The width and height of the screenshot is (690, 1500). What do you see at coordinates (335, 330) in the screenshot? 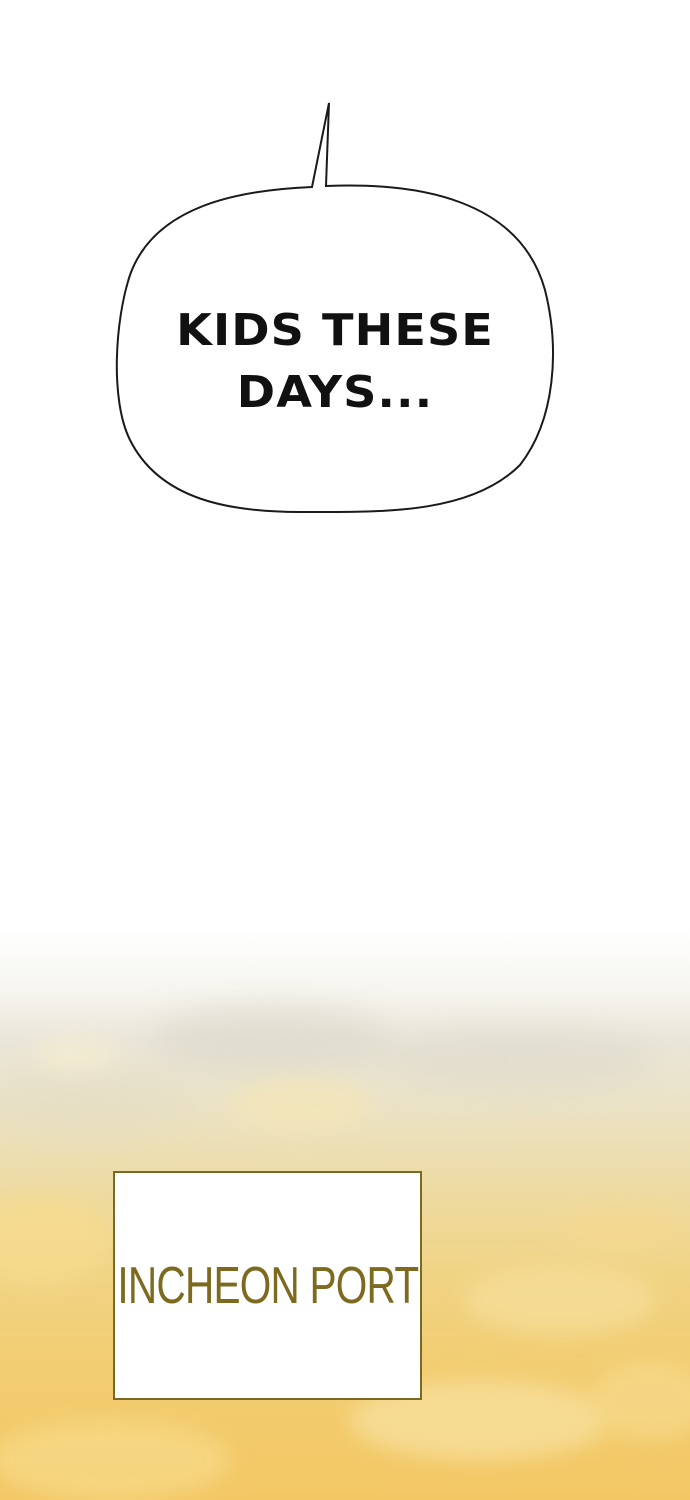
I see `speech-line: KIDS THESE` at bounding box center [335, 330].